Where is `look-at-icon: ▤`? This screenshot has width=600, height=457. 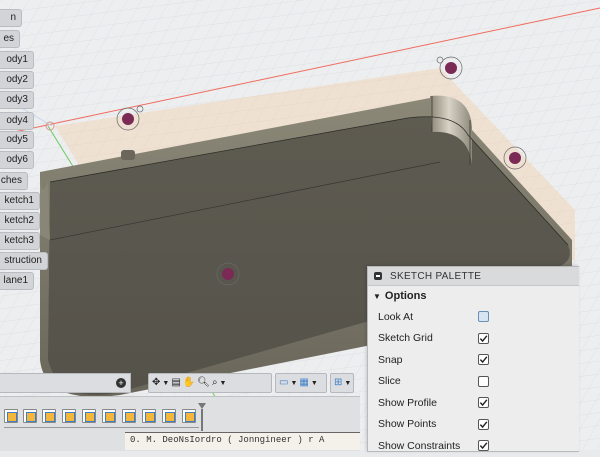 look-at-icon: ▤ is located at coordinates (175, 383).